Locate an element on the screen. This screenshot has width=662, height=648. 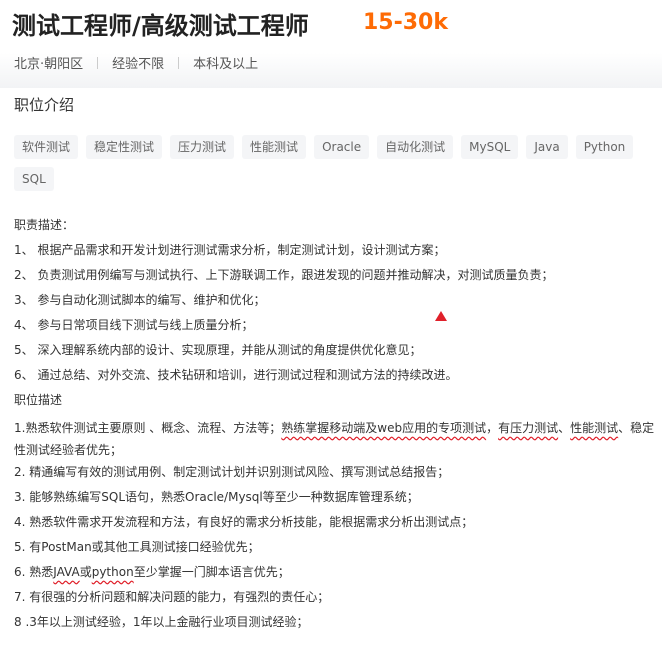
job-title: 测试工程师/高级测试工程师 is located at coordinates (160, 26).